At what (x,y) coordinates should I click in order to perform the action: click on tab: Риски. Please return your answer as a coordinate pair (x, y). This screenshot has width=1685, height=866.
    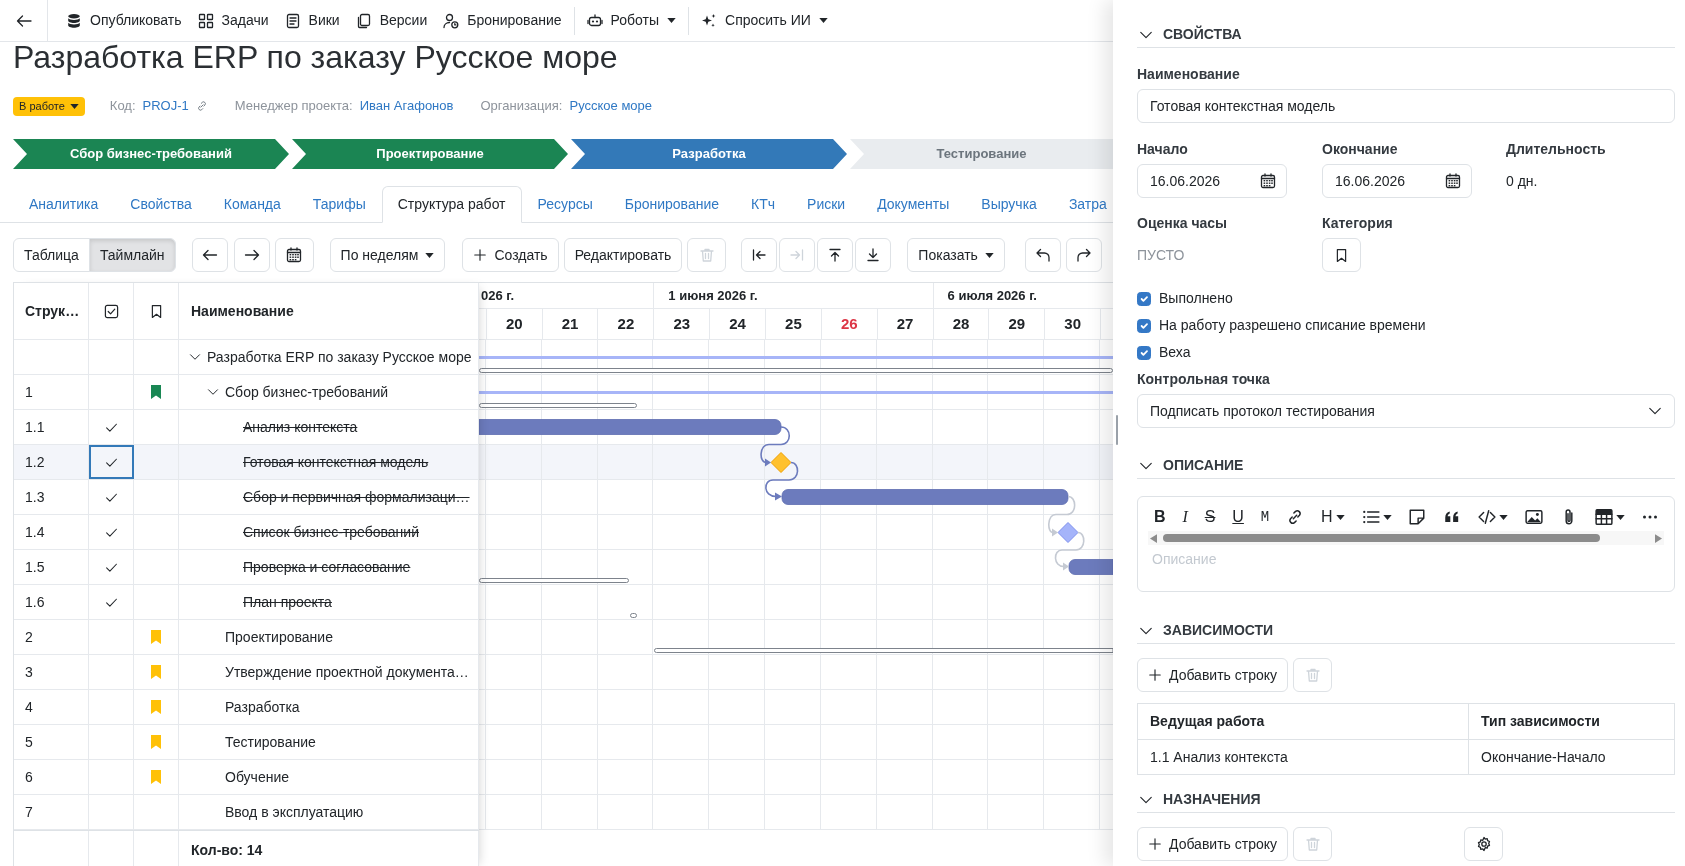
    Looking at the image, I should click on (826, 204).